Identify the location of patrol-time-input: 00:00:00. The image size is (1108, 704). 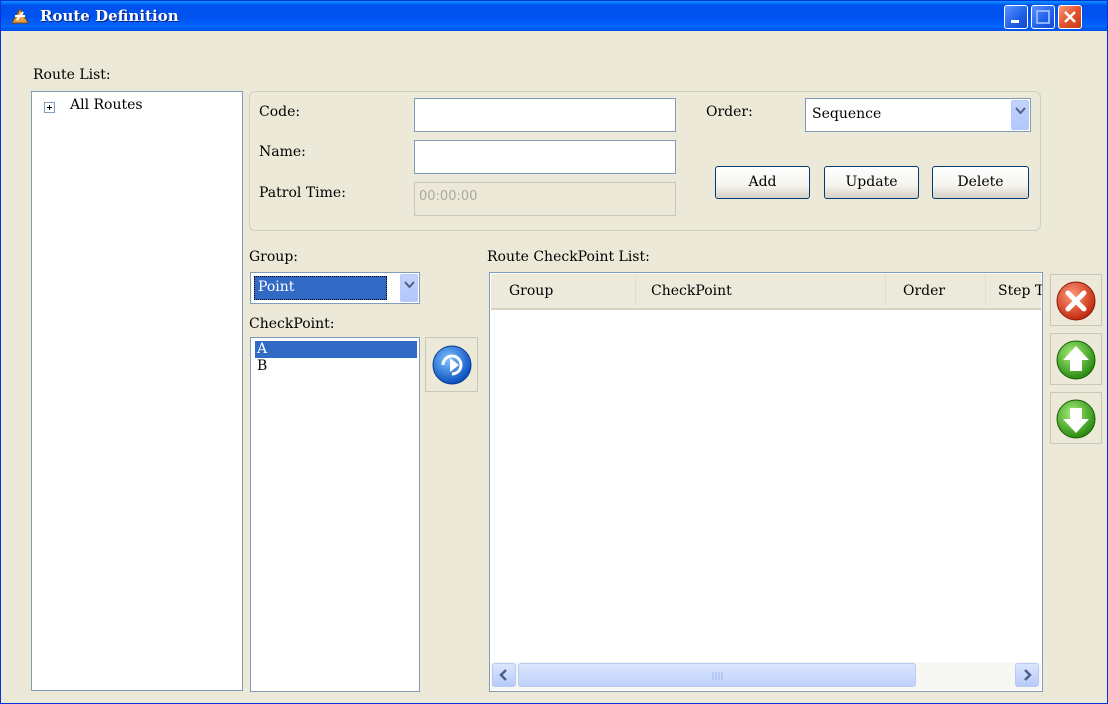
(545, 199).